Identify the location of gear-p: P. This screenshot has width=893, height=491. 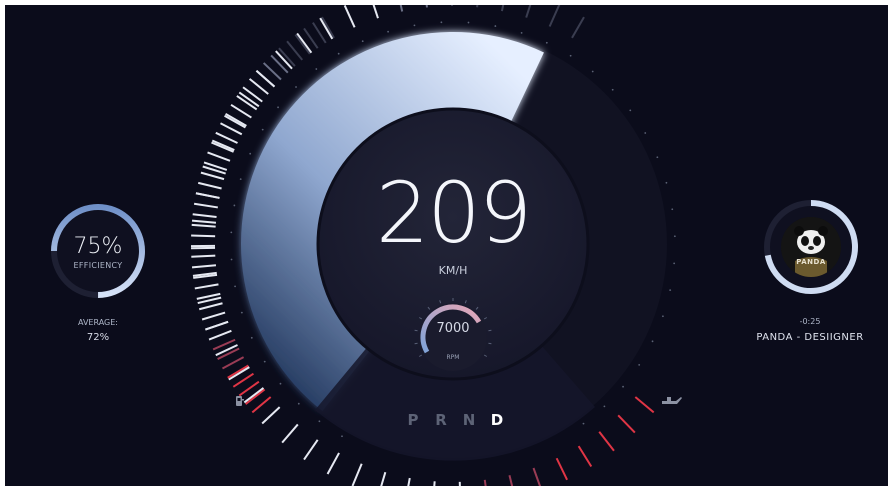
(413, 421).